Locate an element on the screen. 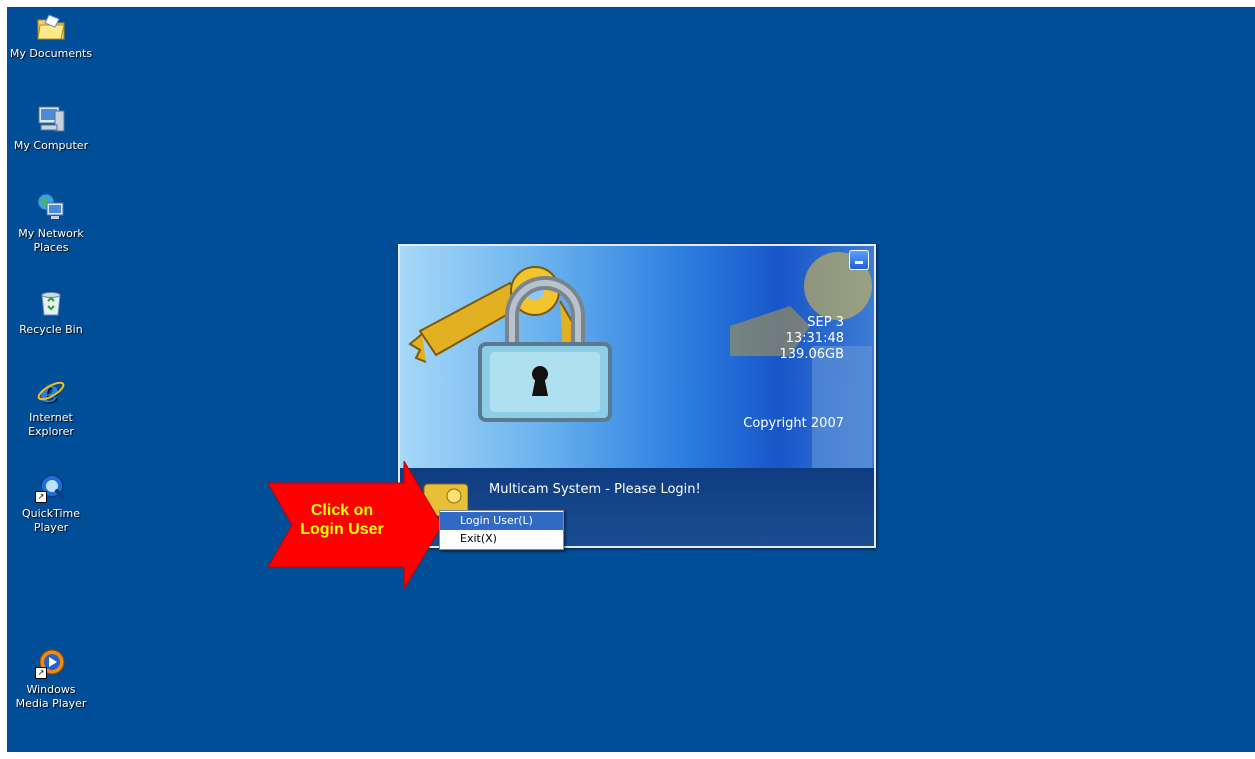 Image resolution: width=1255 pixels, height=759 pixels. minimize-button is located at coordinates (859, 260).